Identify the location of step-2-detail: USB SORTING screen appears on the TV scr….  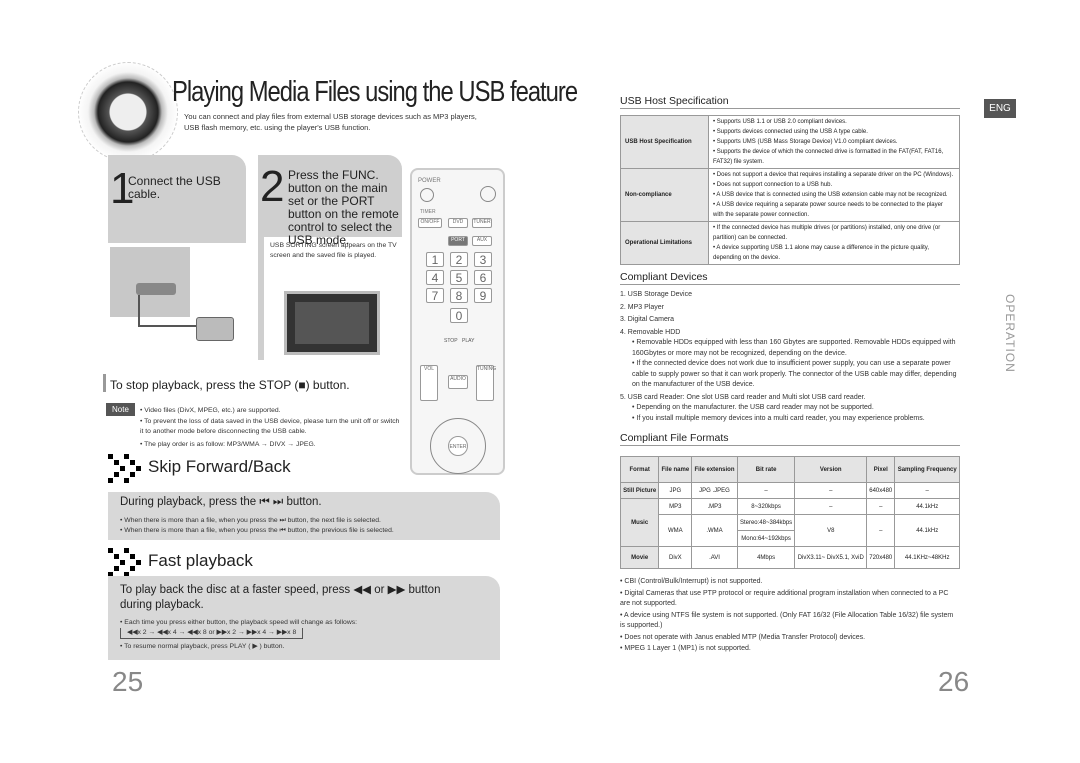
(330, 298).